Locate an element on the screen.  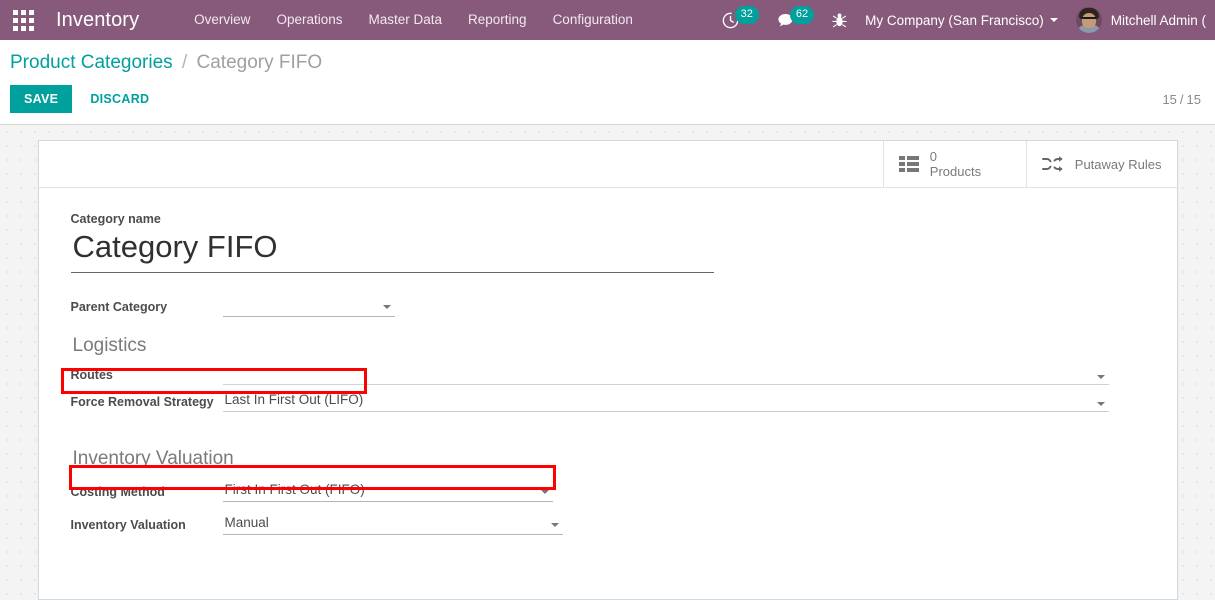
user-menu: Mitchell Admin ( is located at coordinates (1141, 20).